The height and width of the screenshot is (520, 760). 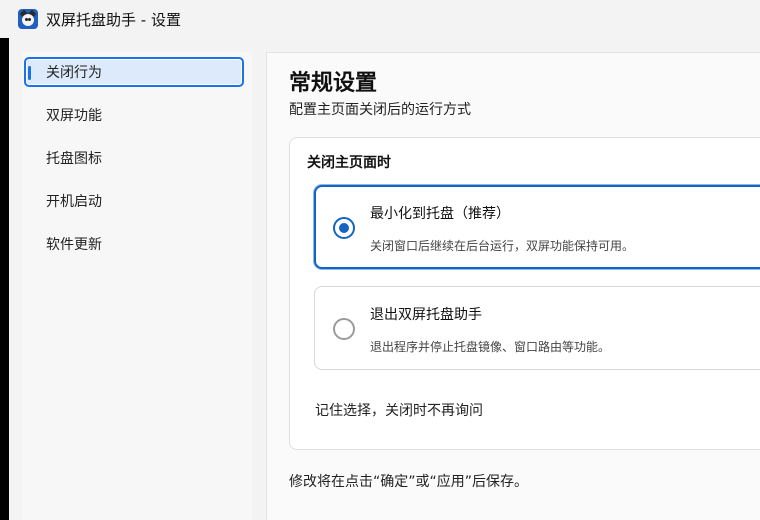 What do you see at coordinates (440, 214) in the screenshot?
I see `option-label: 最小化到托盘（推荐）` at bounding box center [440, 214].